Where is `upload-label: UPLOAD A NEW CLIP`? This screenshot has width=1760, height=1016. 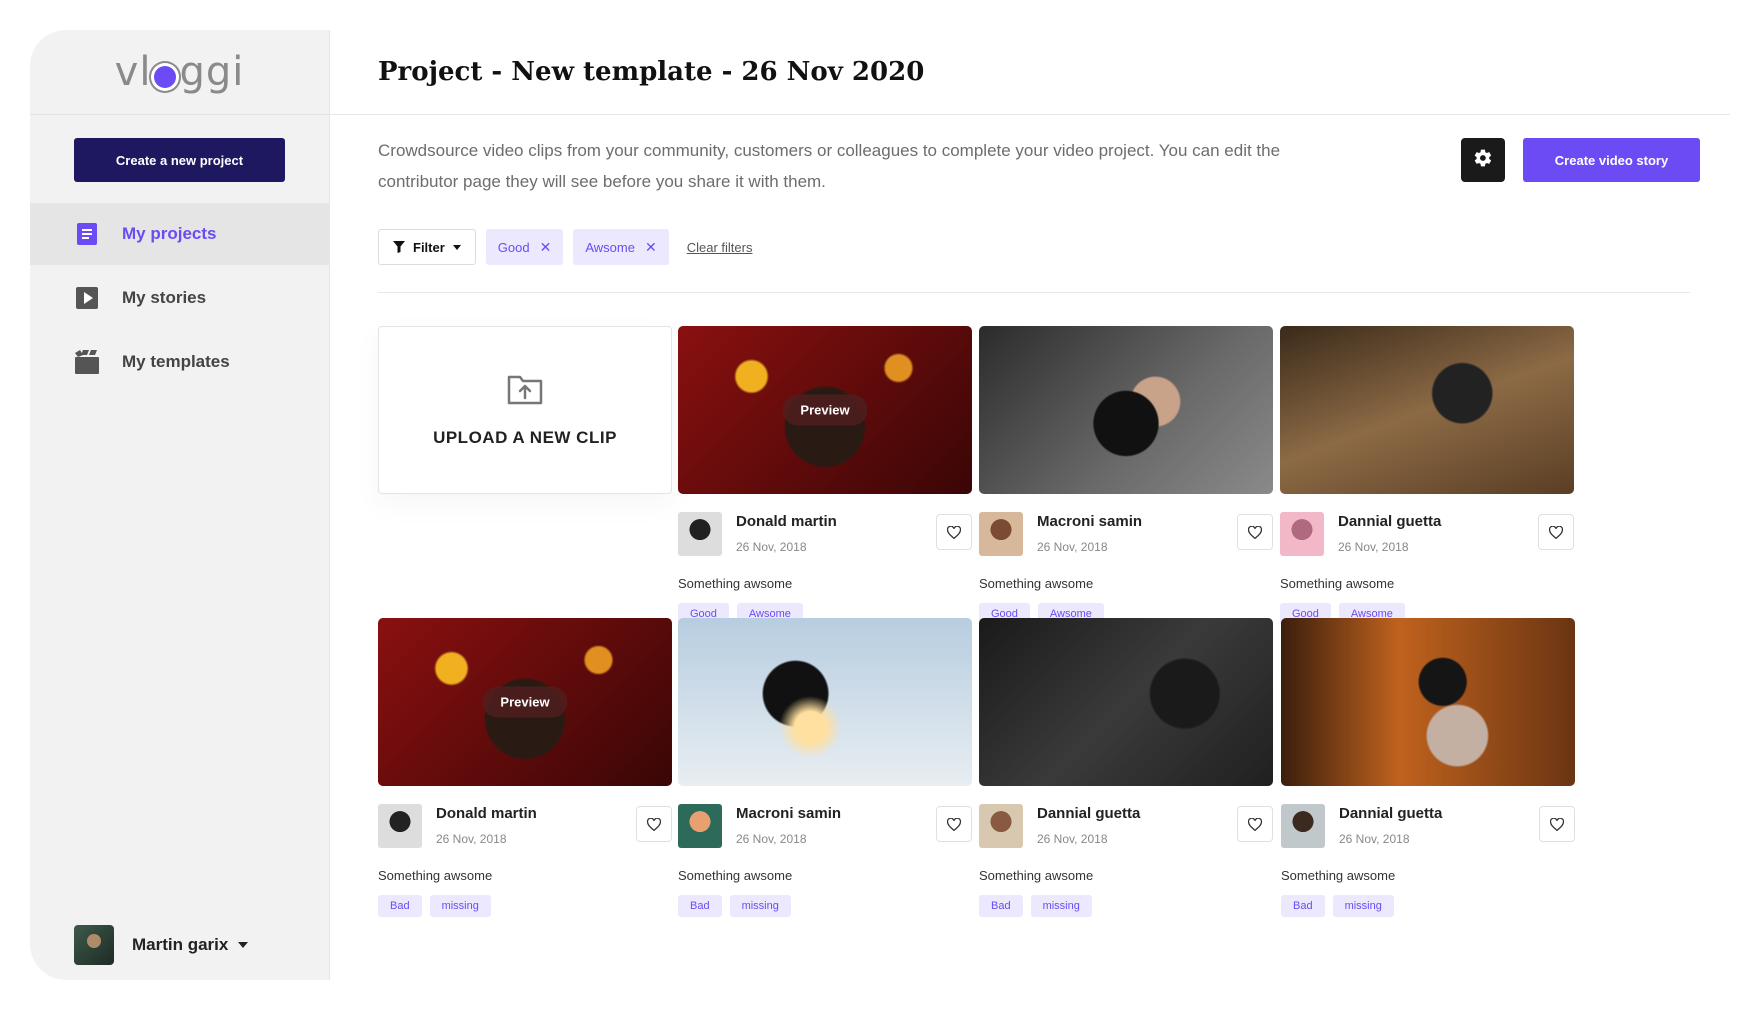
upload-label: UPLOAD A NEW CLIP is located at coordinates (525, 437).